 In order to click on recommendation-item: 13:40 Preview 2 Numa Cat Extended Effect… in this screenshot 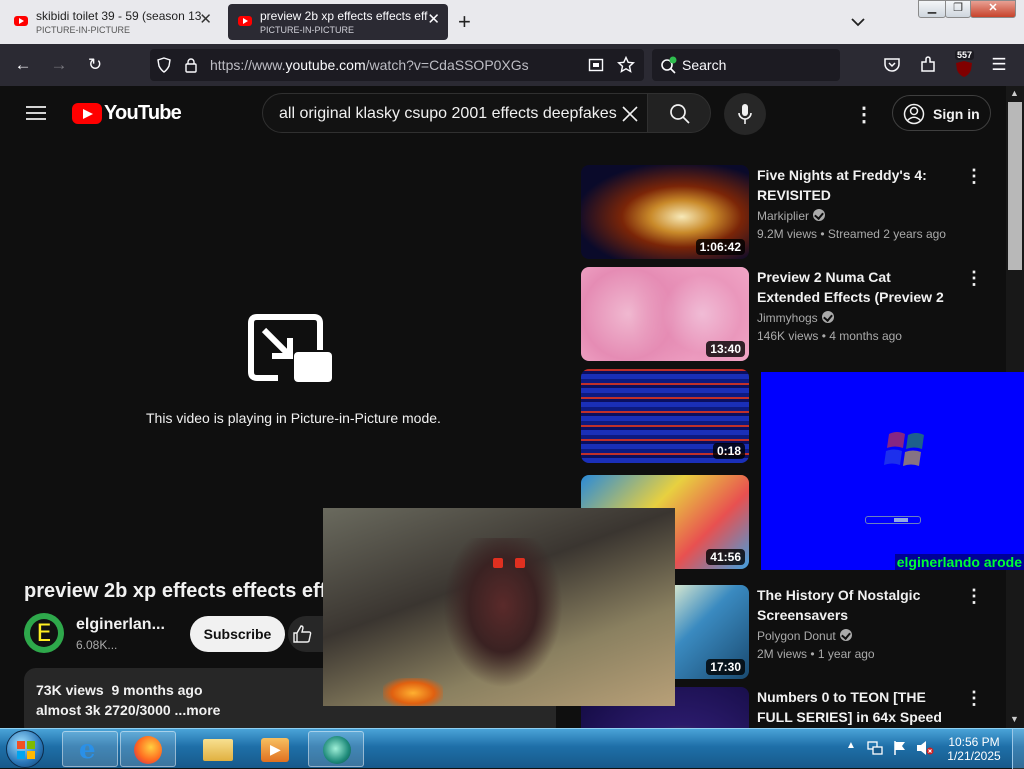, I will do `click(791, 314)`.